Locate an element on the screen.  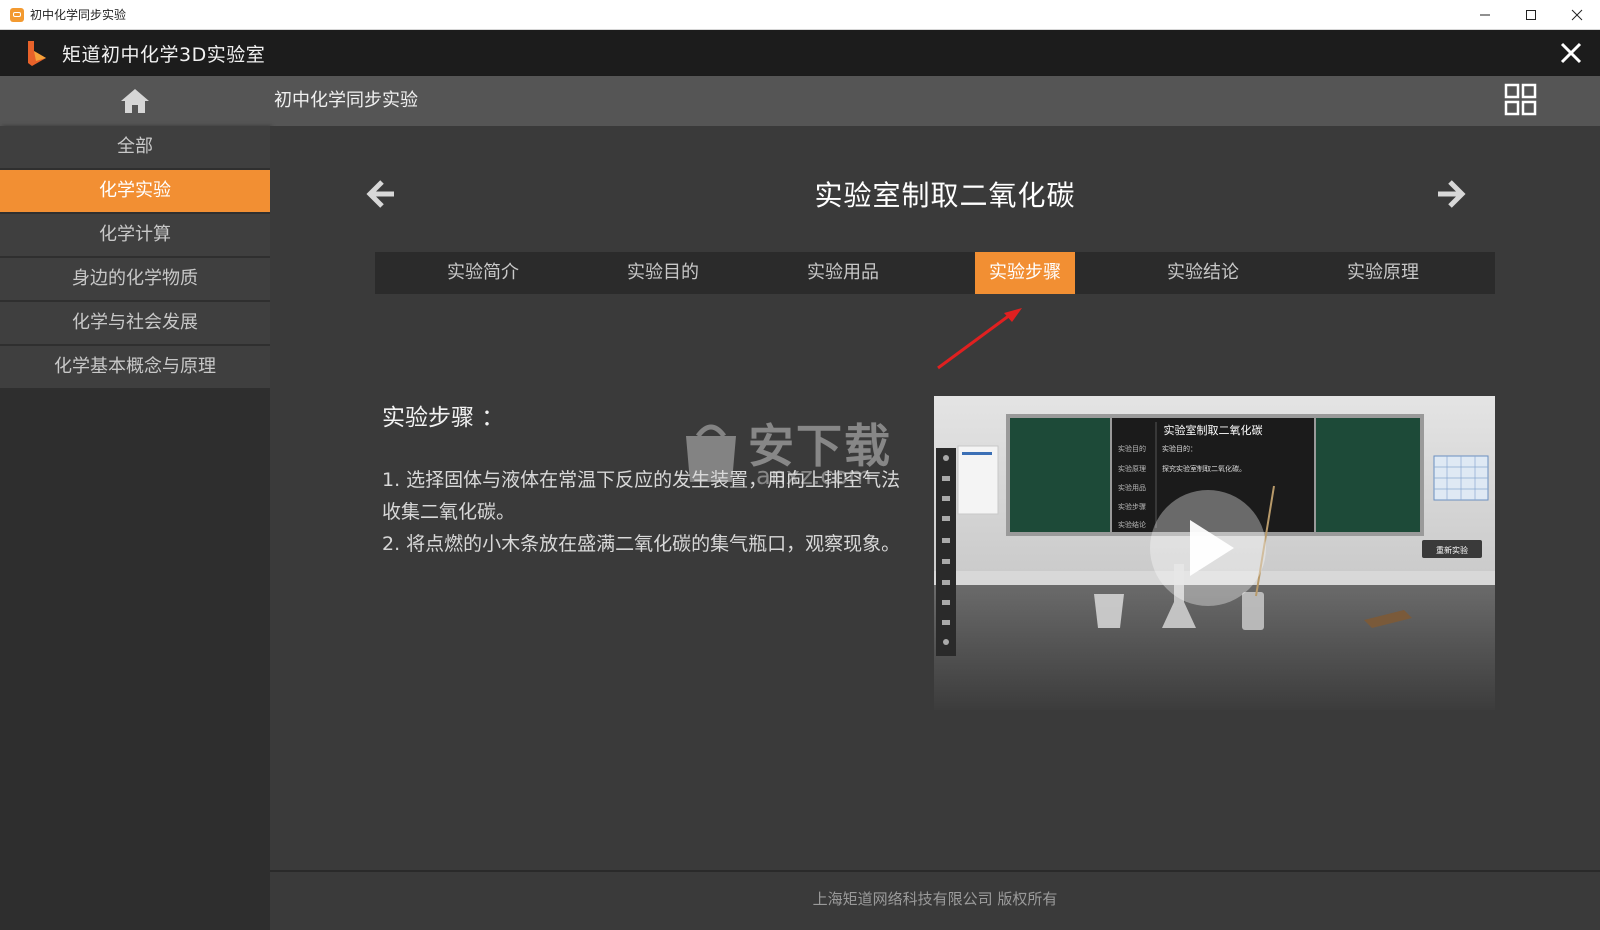
os-titlebar: 初中化学同步实验 is located at coordinates (800, 15).